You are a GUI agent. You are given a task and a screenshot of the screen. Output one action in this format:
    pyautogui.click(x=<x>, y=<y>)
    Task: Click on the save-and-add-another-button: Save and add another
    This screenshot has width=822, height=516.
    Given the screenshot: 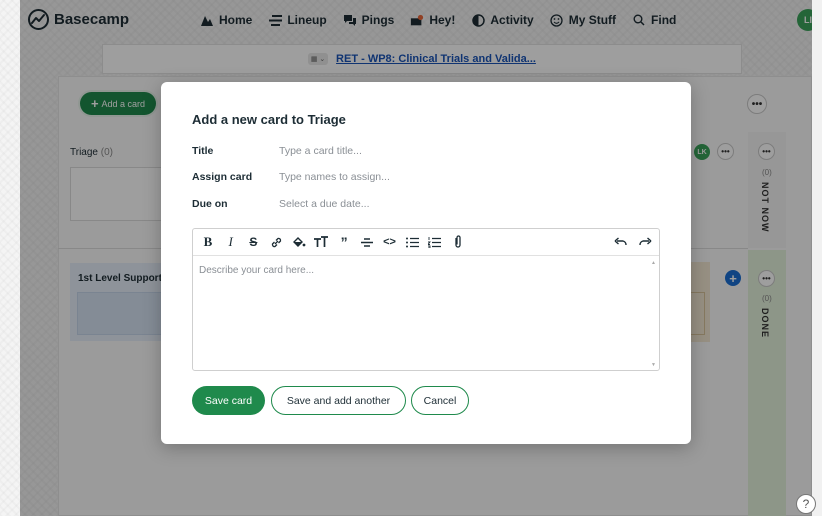 What is the action you would take?
    pyautogui.click(x=338, y=400)
    